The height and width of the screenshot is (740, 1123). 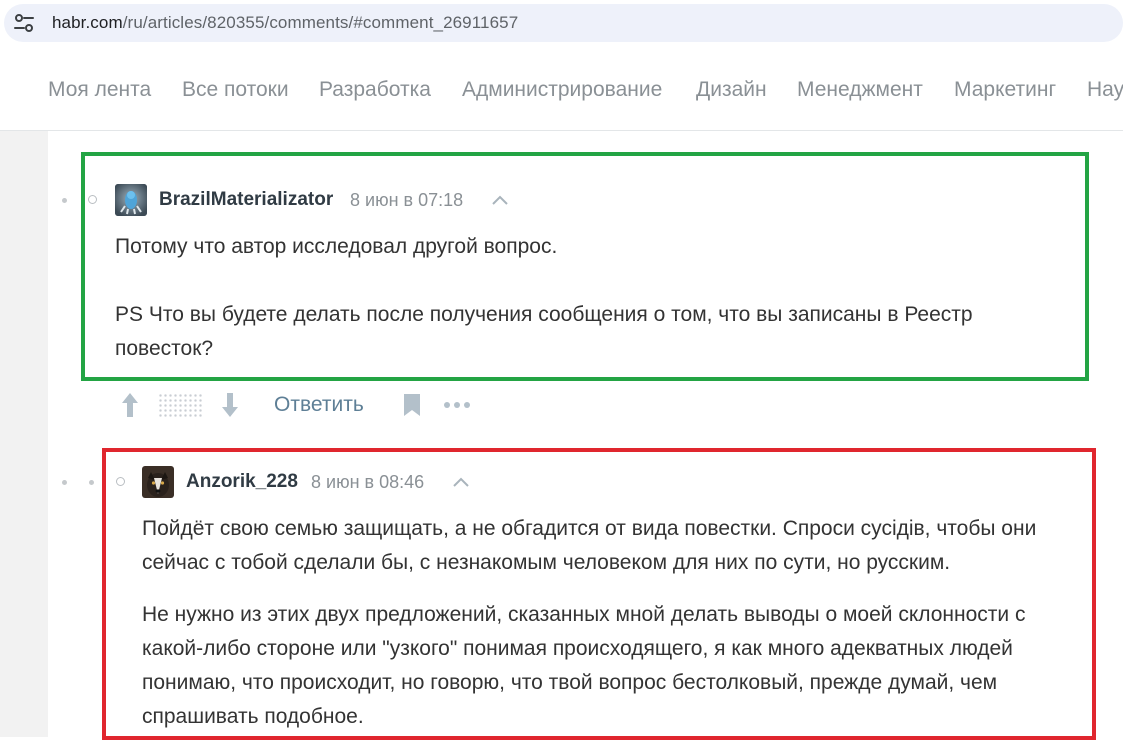 I want to click on comment-author: BrazilMaterializator, so click(x=246, y=200).